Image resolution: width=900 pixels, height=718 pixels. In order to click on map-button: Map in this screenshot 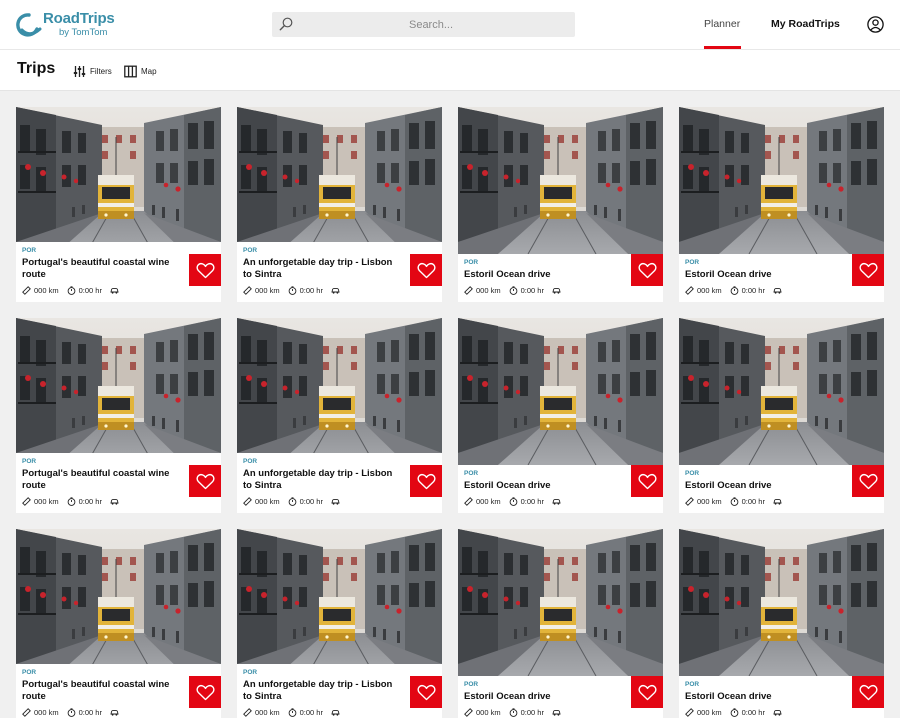, I will do `click(140, 71)`.